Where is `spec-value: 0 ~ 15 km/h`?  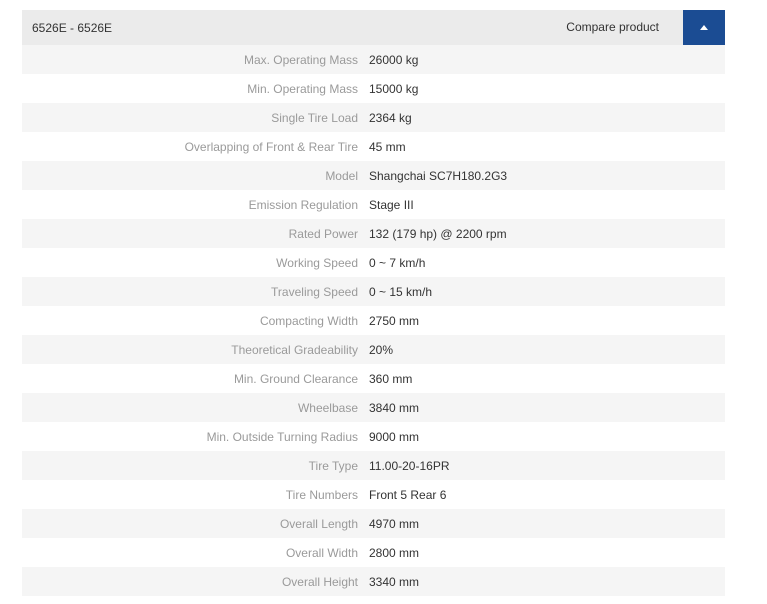
spec-value: 0 ~ 15 km/h is located at coordinates (401, 291).